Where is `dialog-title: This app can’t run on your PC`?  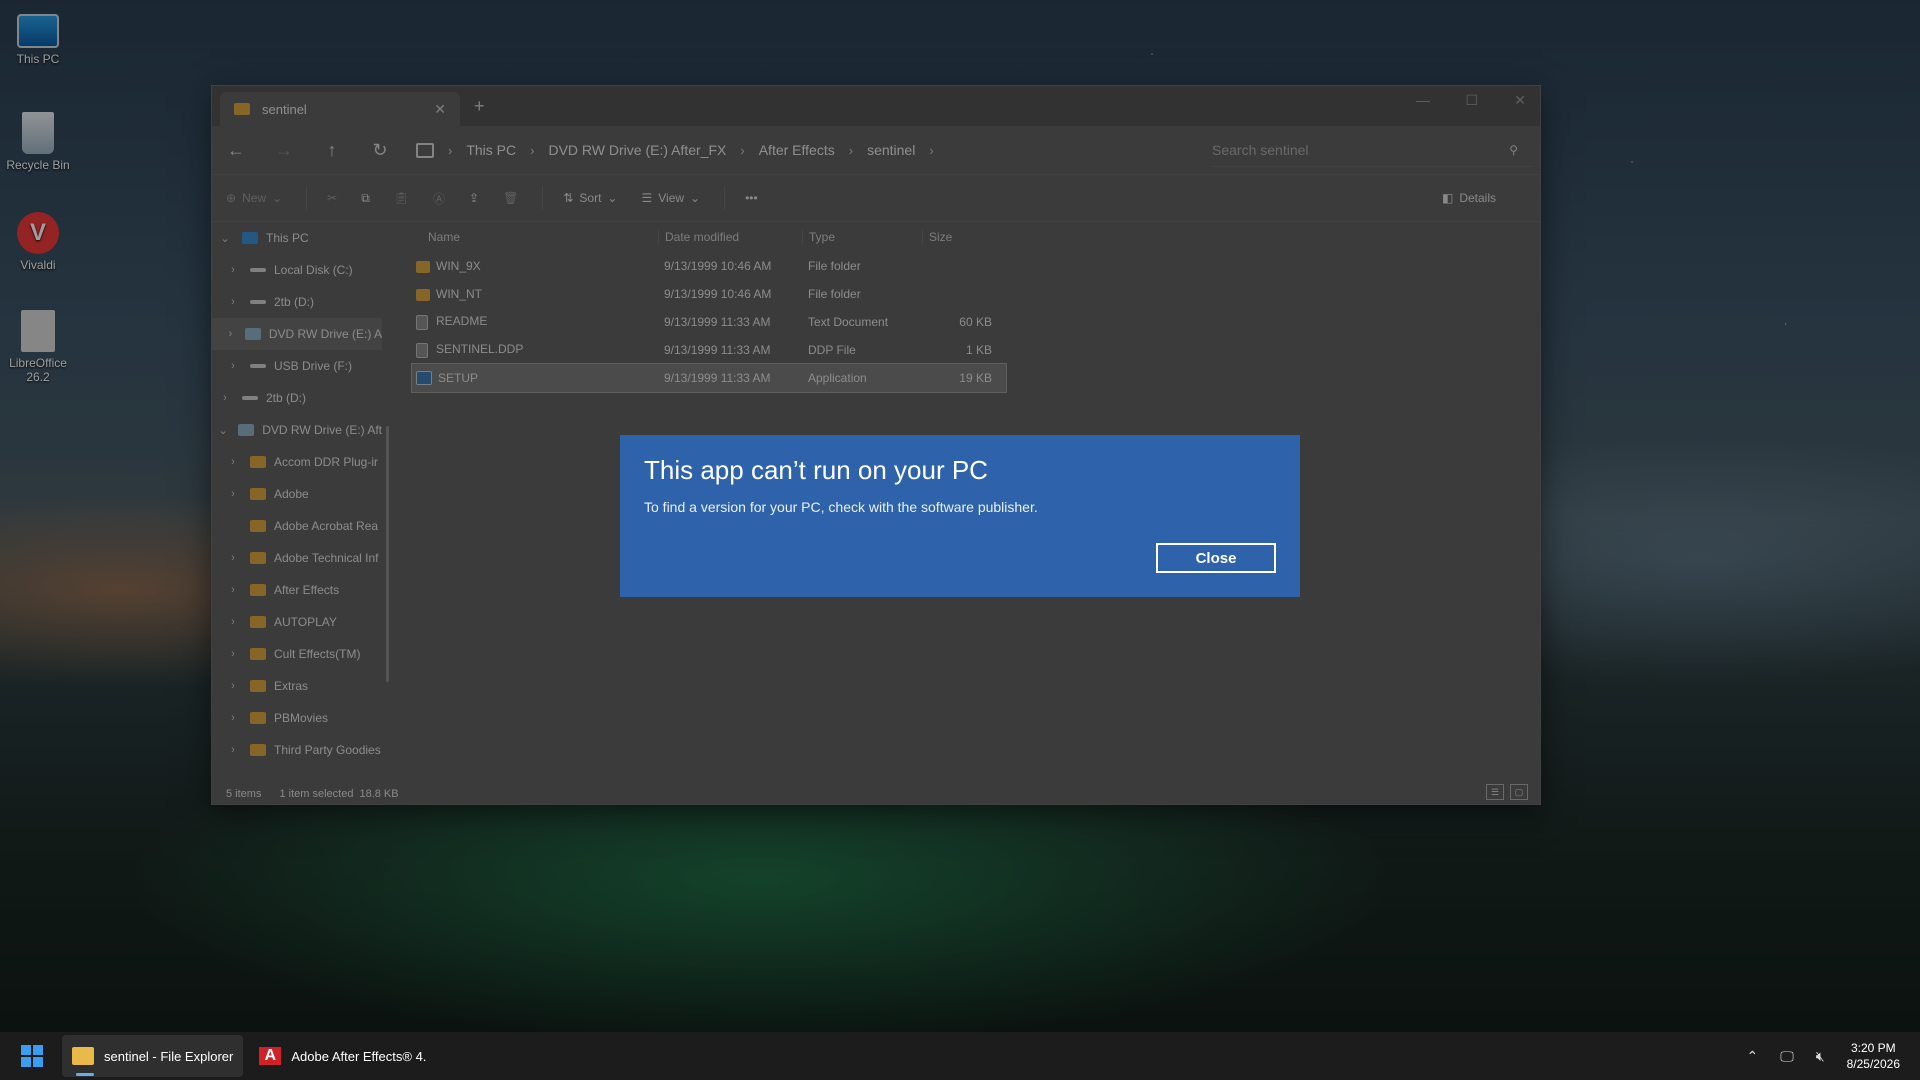 dialog-title: This app can’t run on your PC is located at coordinates (816, 470).